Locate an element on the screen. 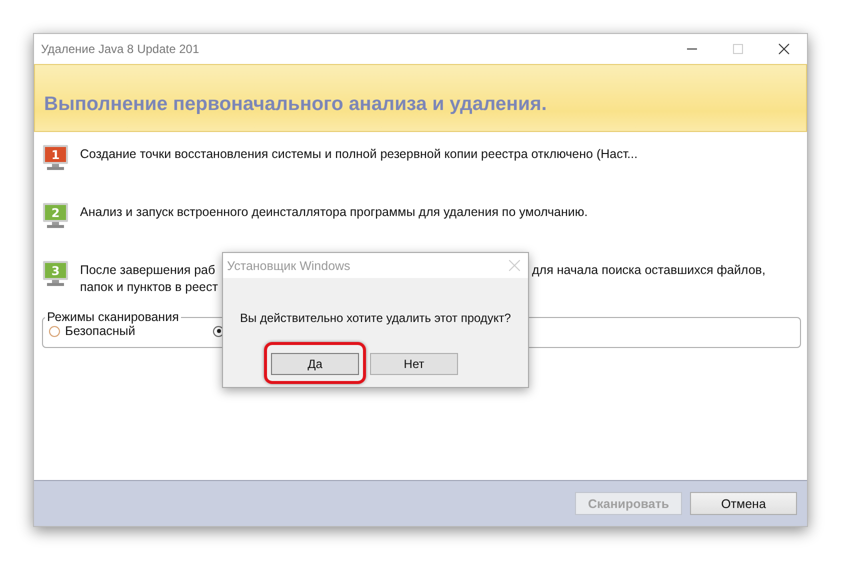  cancel-button: Отмена is located at coordinates (743, 503).